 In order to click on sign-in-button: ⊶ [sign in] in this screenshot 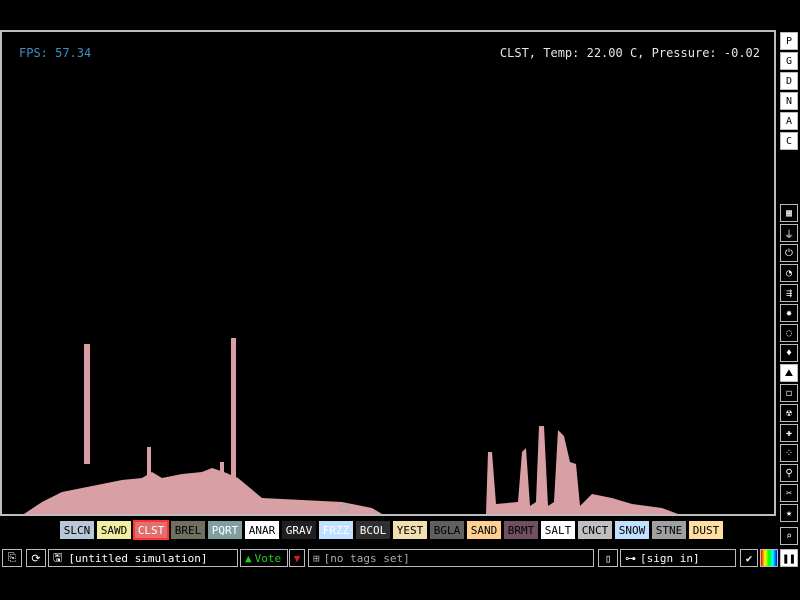, I will do `click(678, 558)`.